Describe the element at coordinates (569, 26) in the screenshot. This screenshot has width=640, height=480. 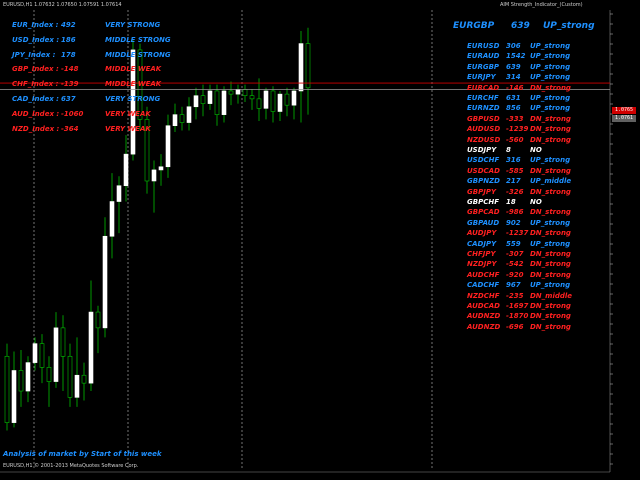
I see `headline-status: UP_strong` at that location.